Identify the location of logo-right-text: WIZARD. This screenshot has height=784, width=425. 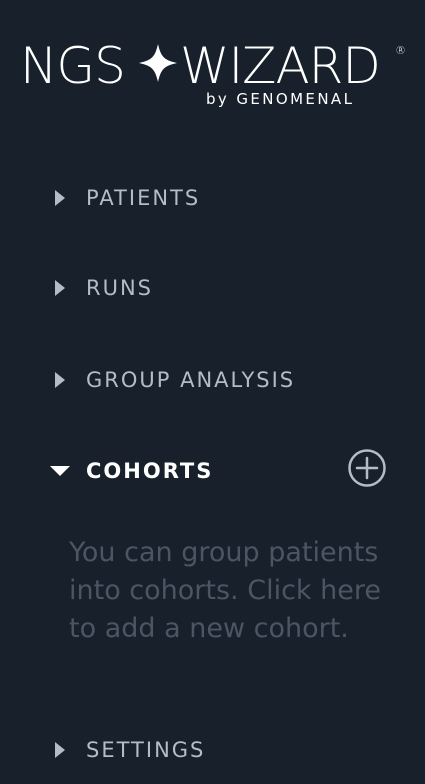
(280, 66).